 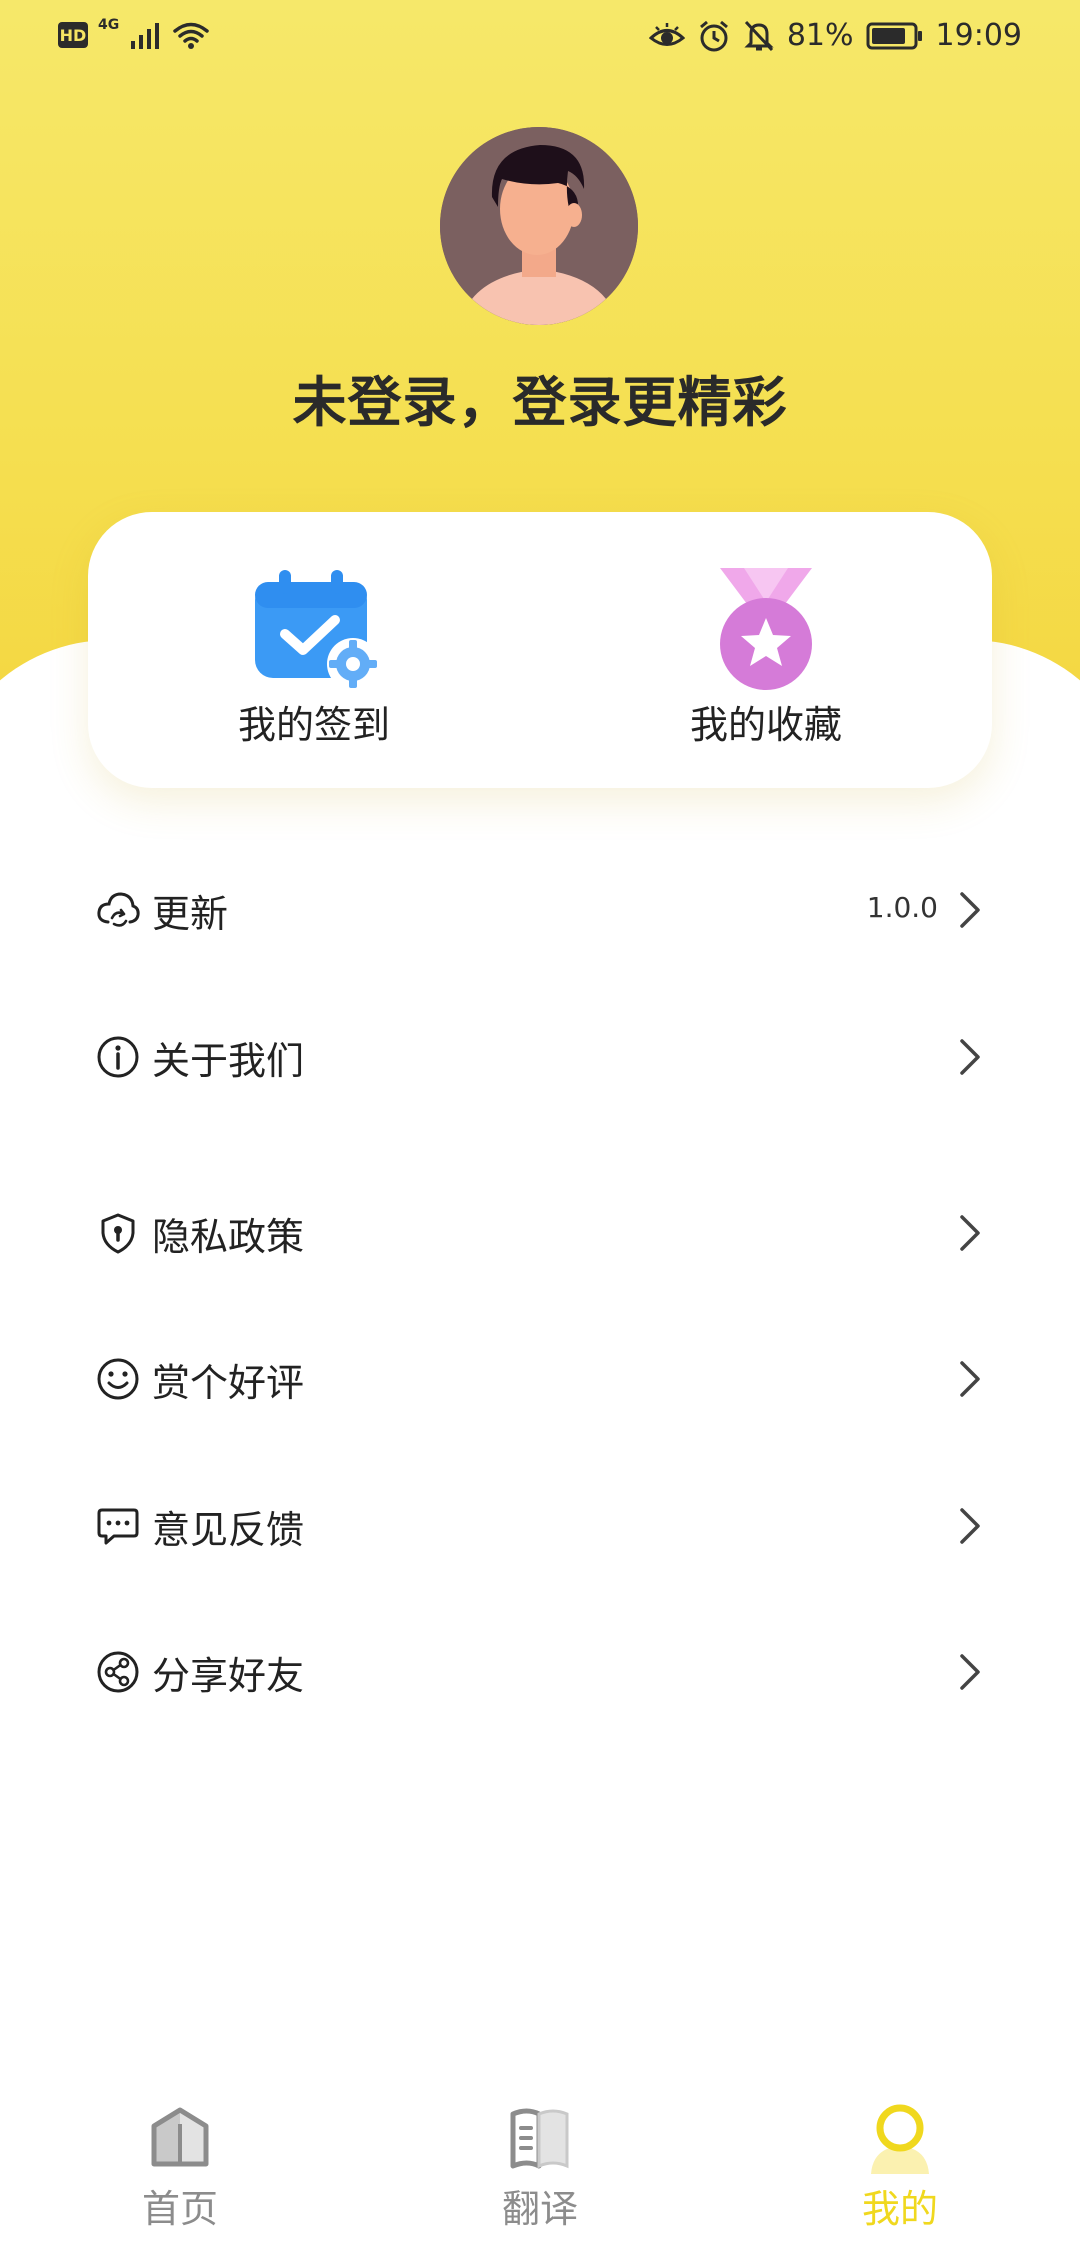 What do you see at coordinates (73, 35) in the screenshot?
I see `hd-badge: HD` at bounding box center [73, 35].